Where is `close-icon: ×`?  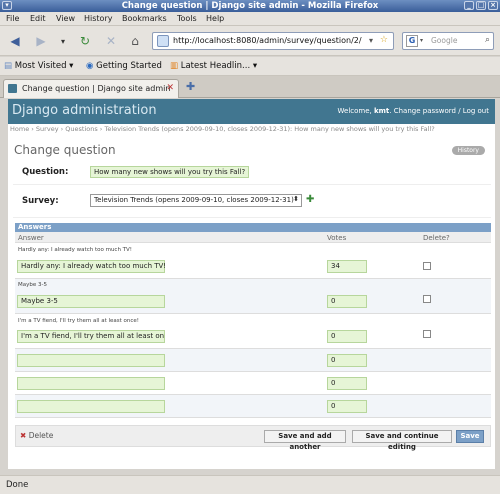 close-icon: × is located at coordinates (493, 5).